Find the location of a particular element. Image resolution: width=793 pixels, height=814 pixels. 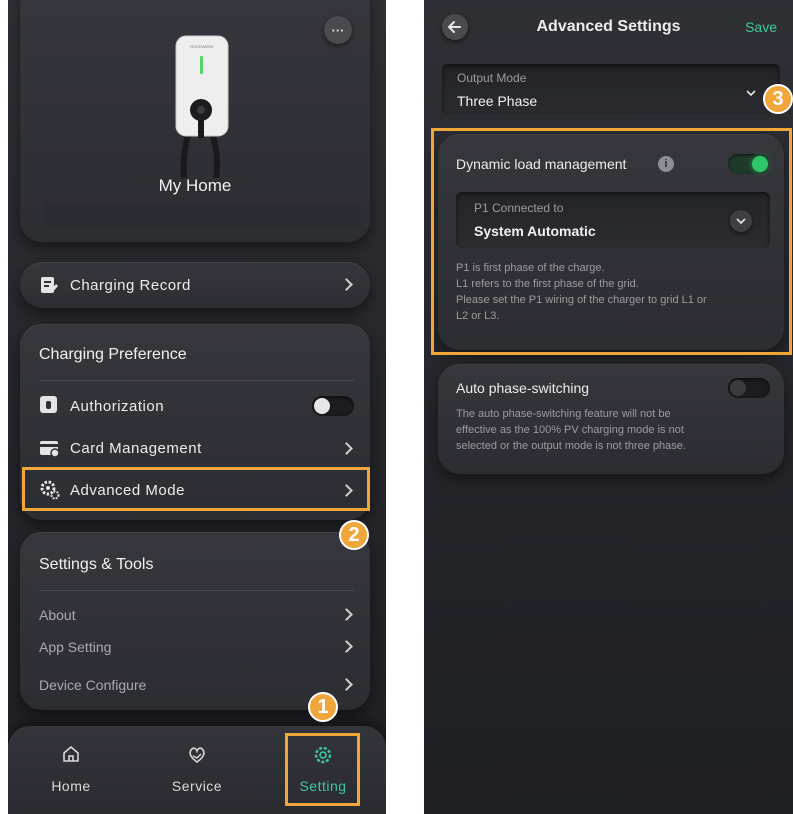

more-icon: ··· is located at coordinates (338, 30).